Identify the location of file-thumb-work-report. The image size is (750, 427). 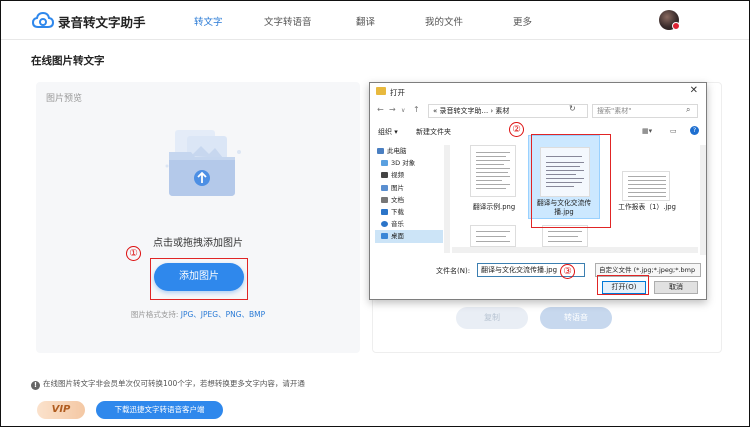
(646, 186).